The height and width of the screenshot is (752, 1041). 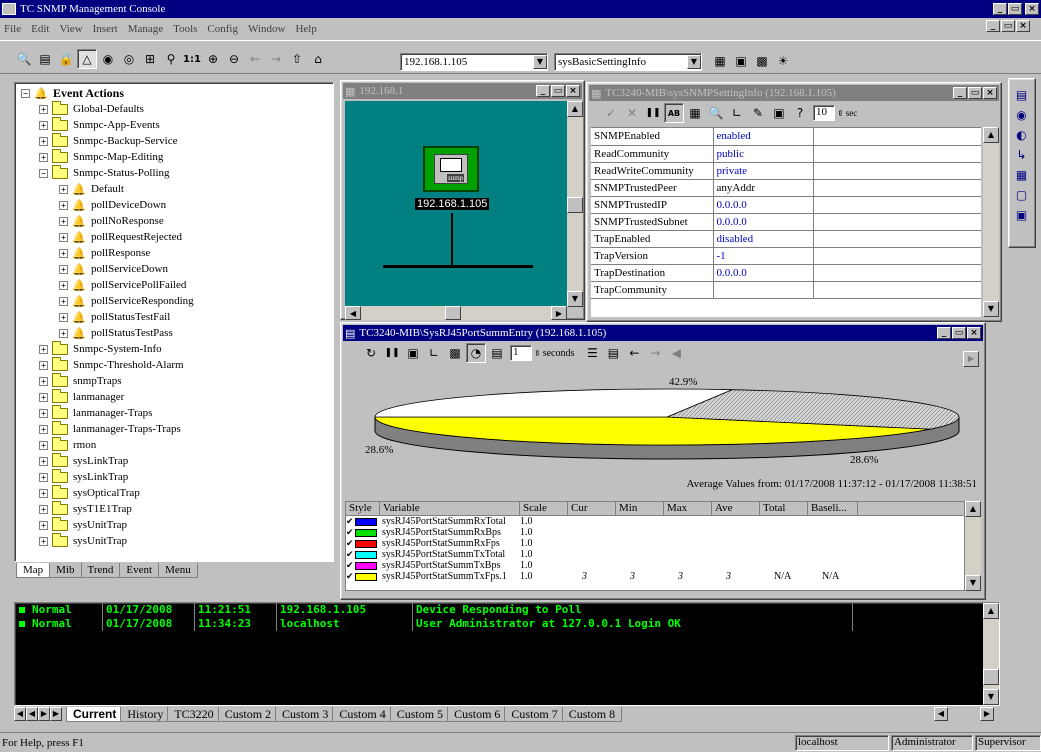 I want to click on tree-item: + sysT1E1Trap, so click(x=177, y=508).